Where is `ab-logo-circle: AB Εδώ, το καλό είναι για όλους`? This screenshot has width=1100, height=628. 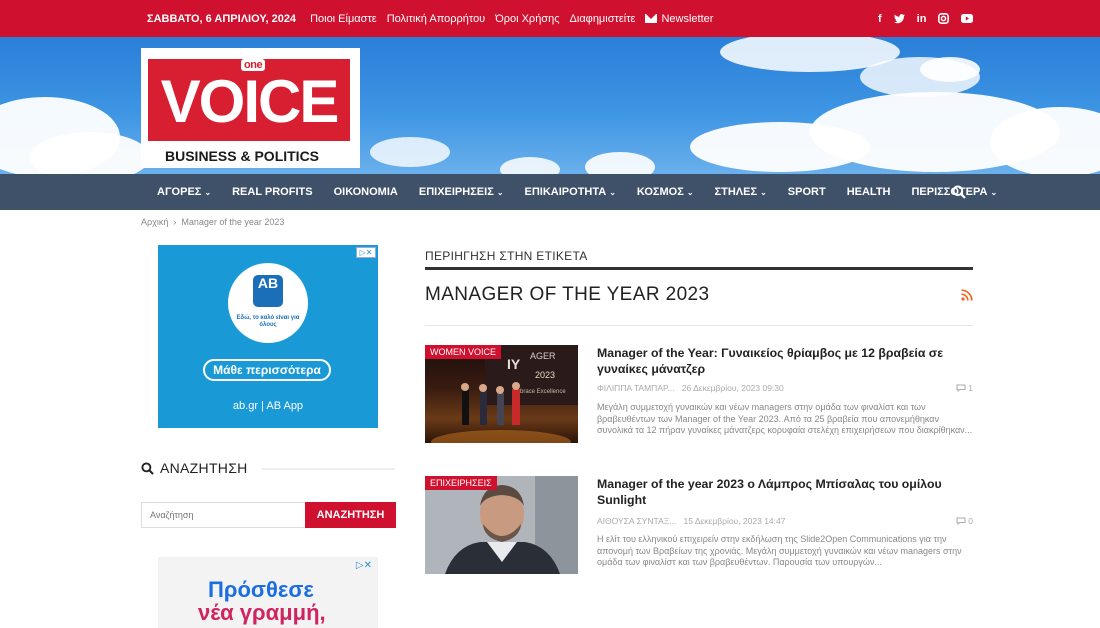 ab-logo-circle: AB Εδώ, το καλό είναι για όλους is located at coordinates (268, 303).